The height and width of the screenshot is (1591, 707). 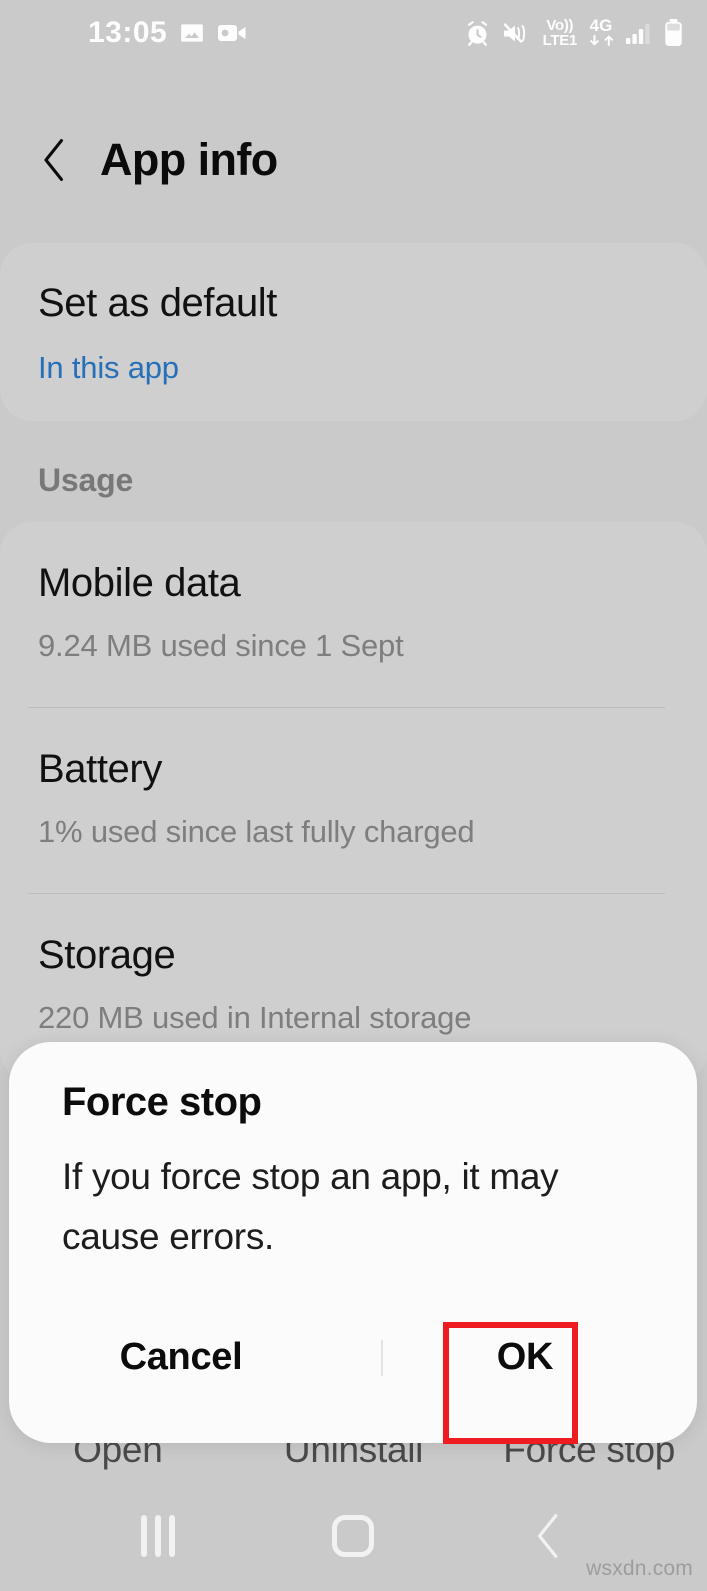 I want to click on status-bar-left: 13:05, so click(x=167, y=33).